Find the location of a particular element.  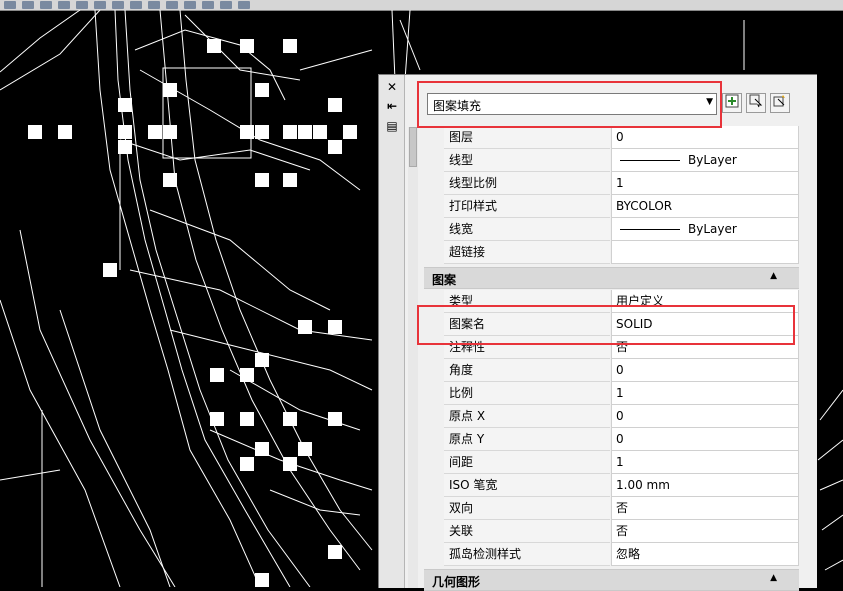

properties-menu-icon: ▤ is located at coordinates (392, 126).